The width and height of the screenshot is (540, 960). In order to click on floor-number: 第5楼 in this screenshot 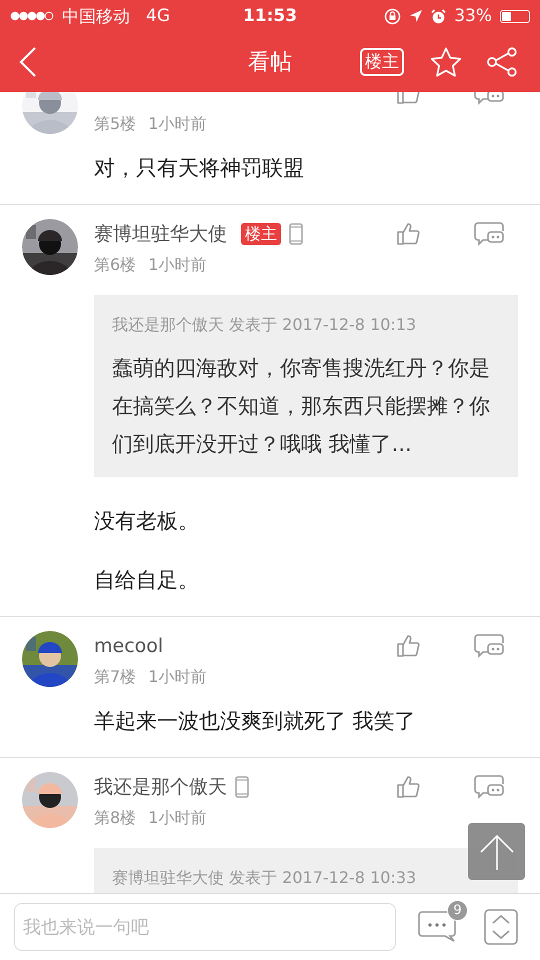, I will do `click(115, 124)`.